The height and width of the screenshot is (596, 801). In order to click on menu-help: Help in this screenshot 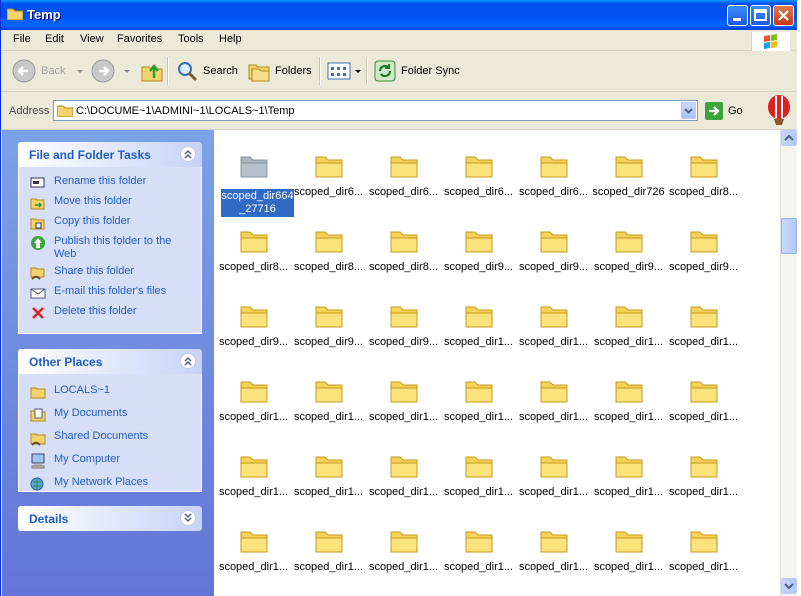, I will do `click(230, 39)`.